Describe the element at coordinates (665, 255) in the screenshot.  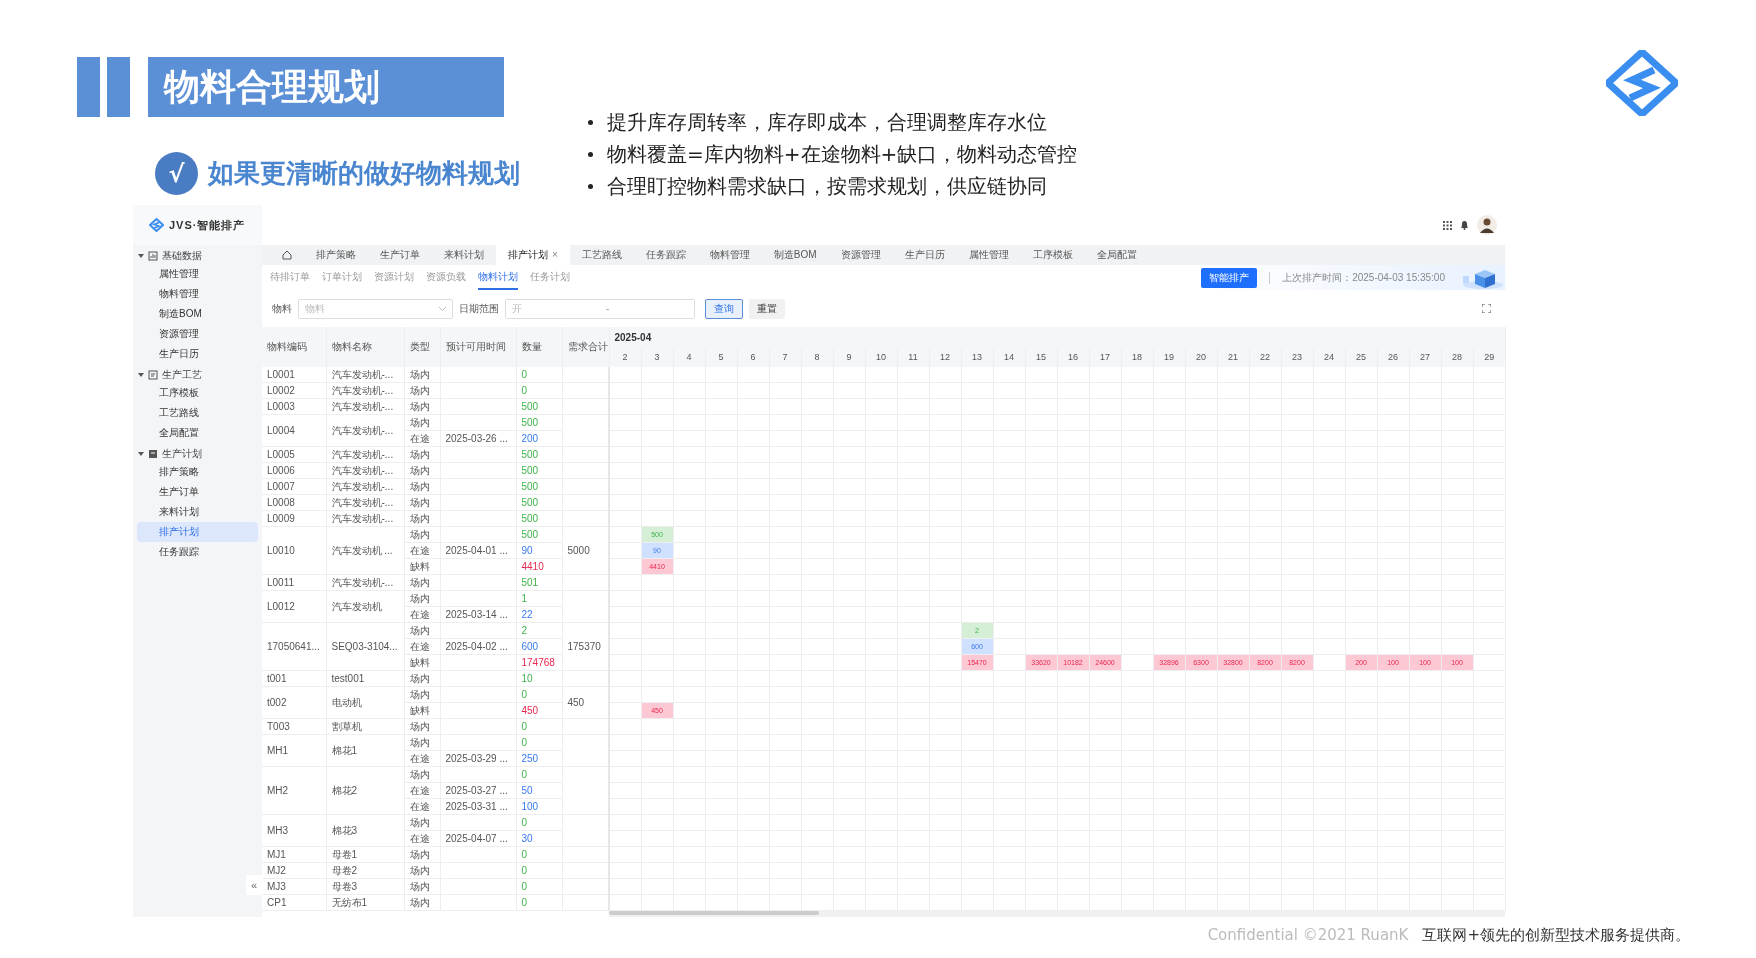
I see `tab: 任务跟踪` at that location.